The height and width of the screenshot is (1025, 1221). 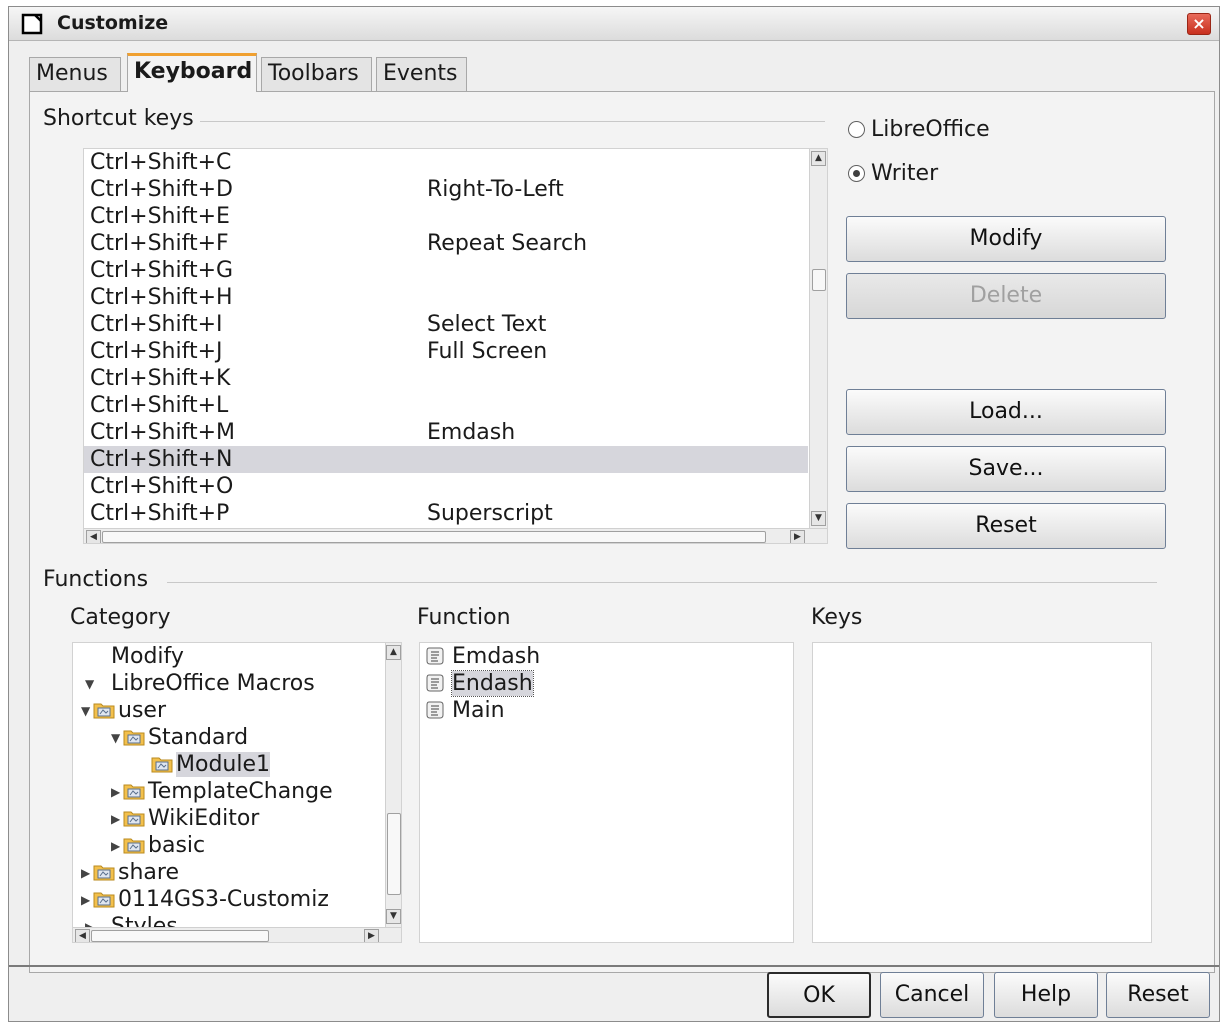 I want to click on reset-dialog-button: Reset, so click(x=1158, y=995).